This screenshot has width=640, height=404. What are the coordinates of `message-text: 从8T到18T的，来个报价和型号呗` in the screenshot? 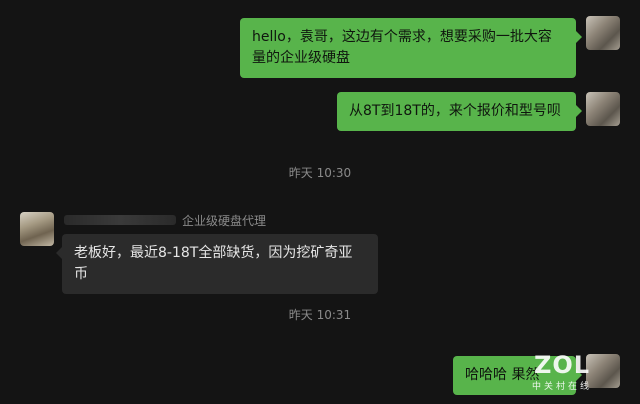 It's located at (455, 111).